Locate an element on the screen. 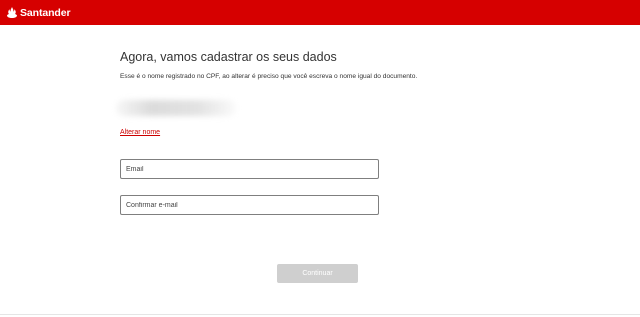  continue-button: Continuar is located at coordinates (317, 273).